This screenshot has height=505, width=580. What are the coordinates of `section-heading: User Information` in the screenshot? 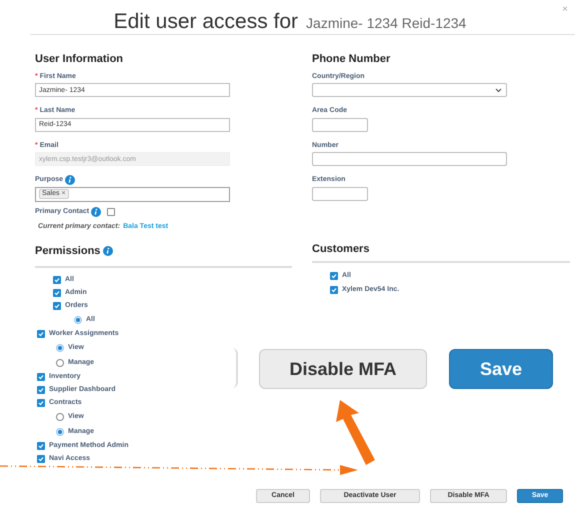 It's located at (79, 59).